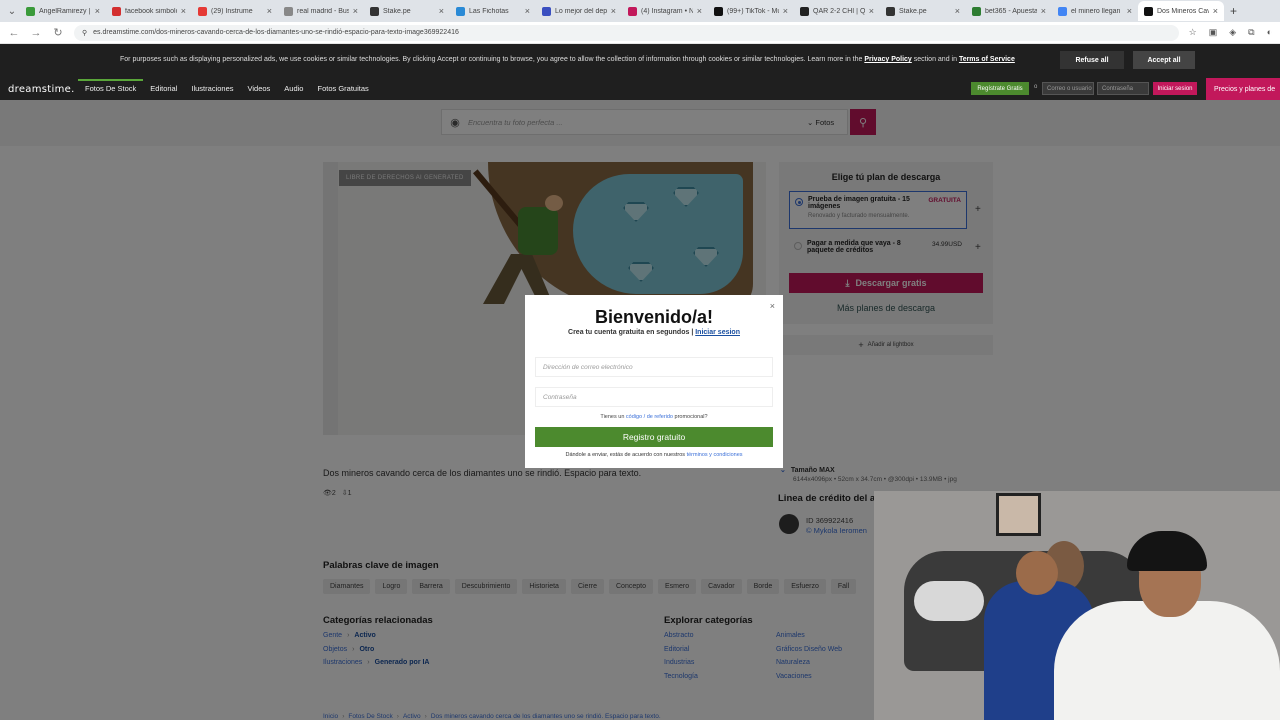 This screenshot has height=720, width=1280. I want to click on tab-title: Stake.pe, so click(397, 11).